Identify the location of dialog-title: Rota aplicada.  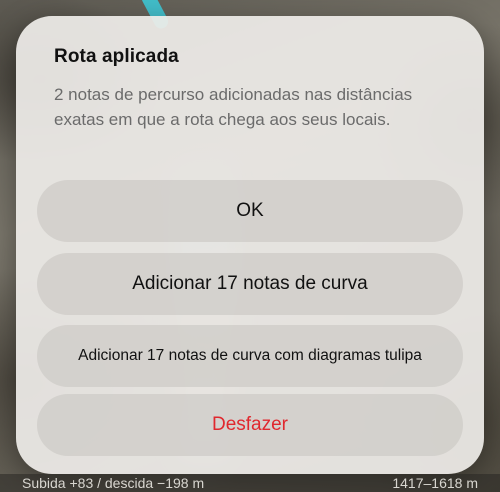
(116, 56).